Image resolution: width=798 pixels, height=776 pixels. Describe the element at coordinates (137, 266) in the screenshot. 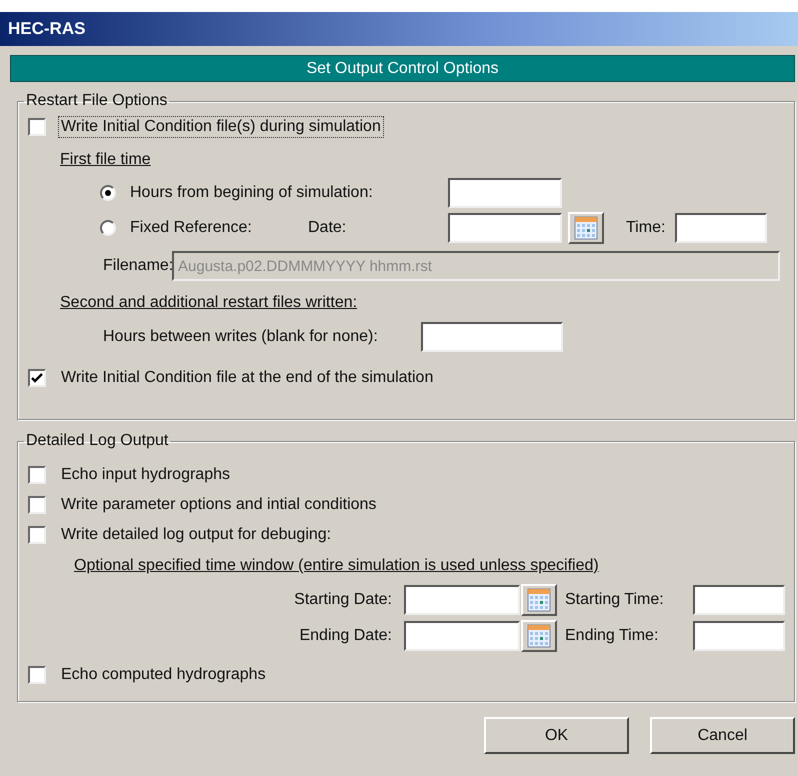

I see `field-label: Filename:` at that location.